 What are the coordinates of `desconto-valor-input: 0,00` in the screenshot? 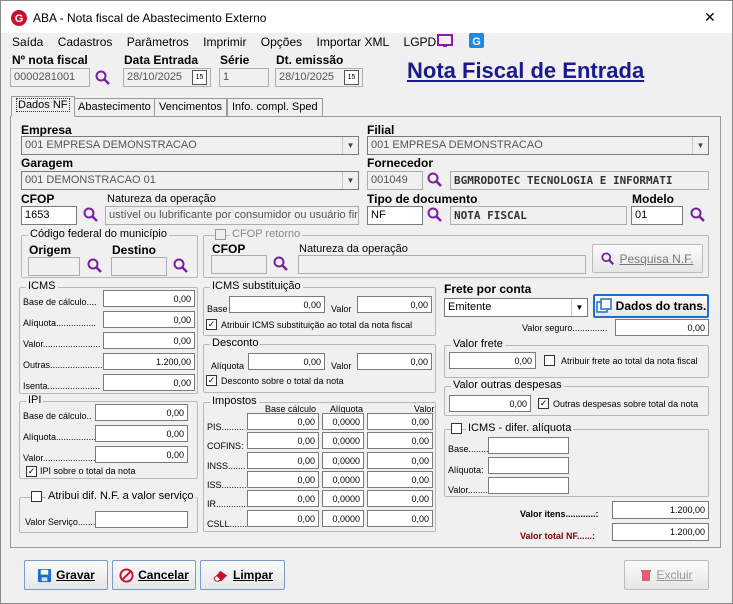 It's located at (394, 361).